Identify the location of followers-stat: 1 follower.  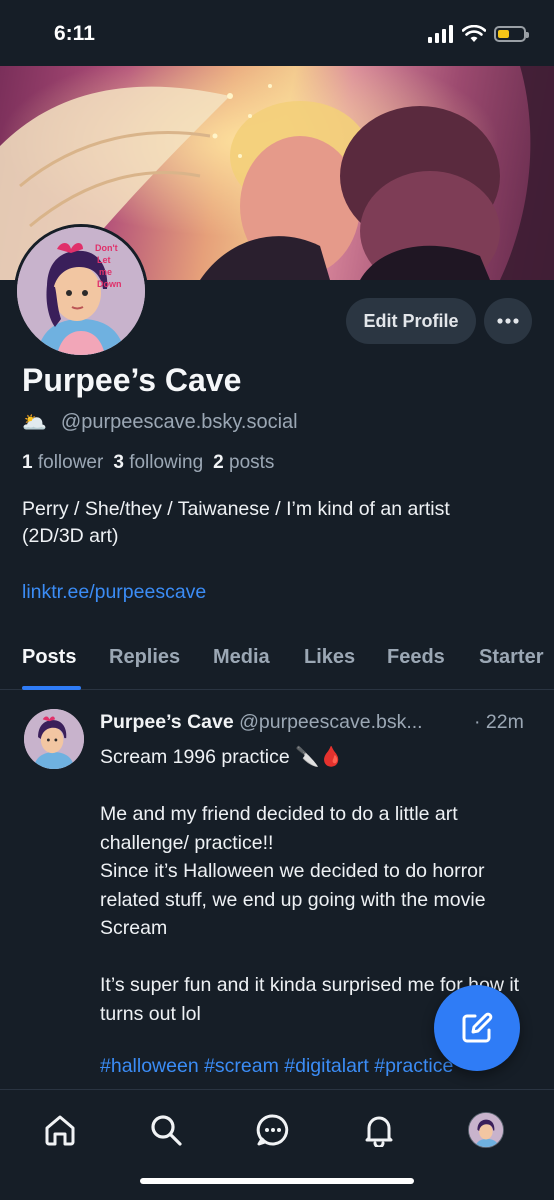
(62, 463).